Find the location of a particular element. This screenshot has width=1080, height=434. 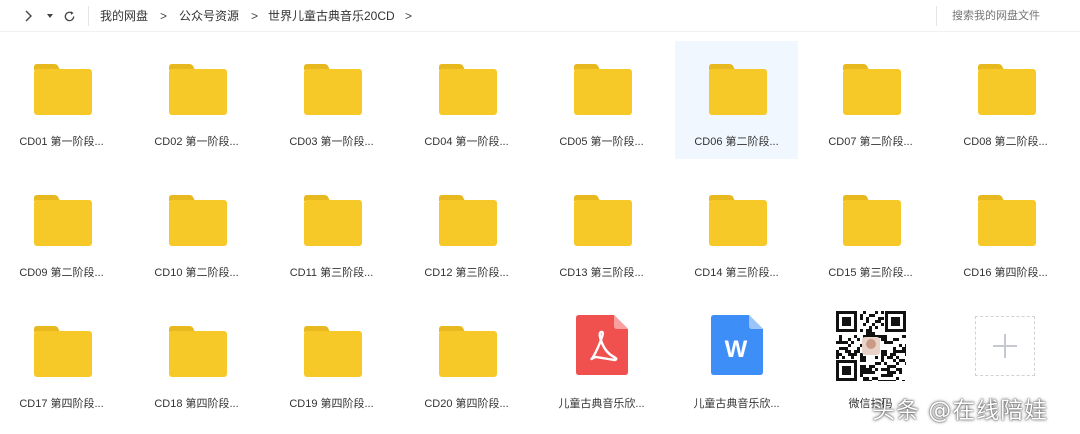

search-divider is located at coordinates (936, 16).